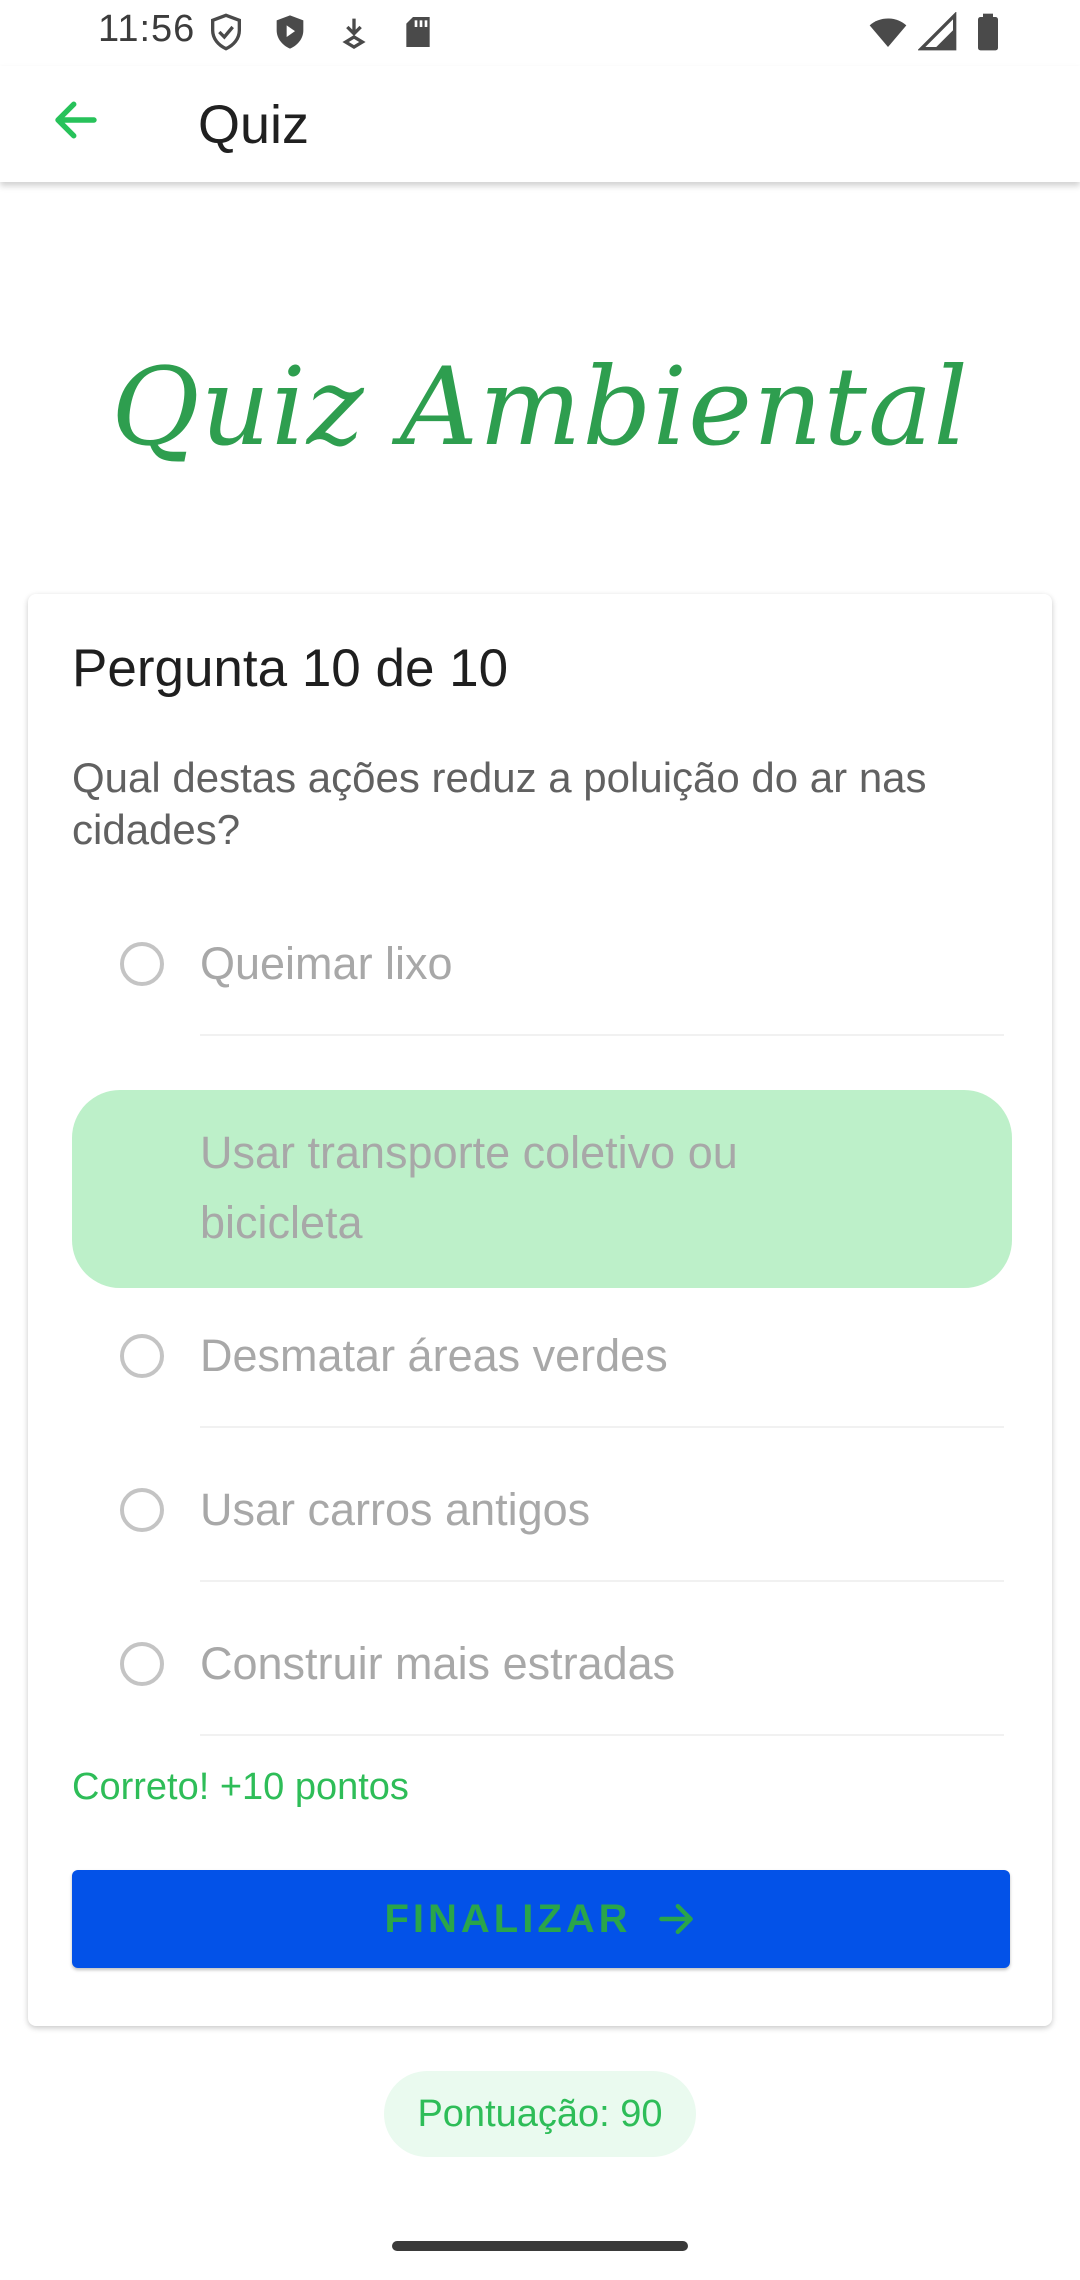  What do you see at coordinates (540, 33) in the screenshot?
I see `status-bar: 11:56` at bounding box center [540, 33].